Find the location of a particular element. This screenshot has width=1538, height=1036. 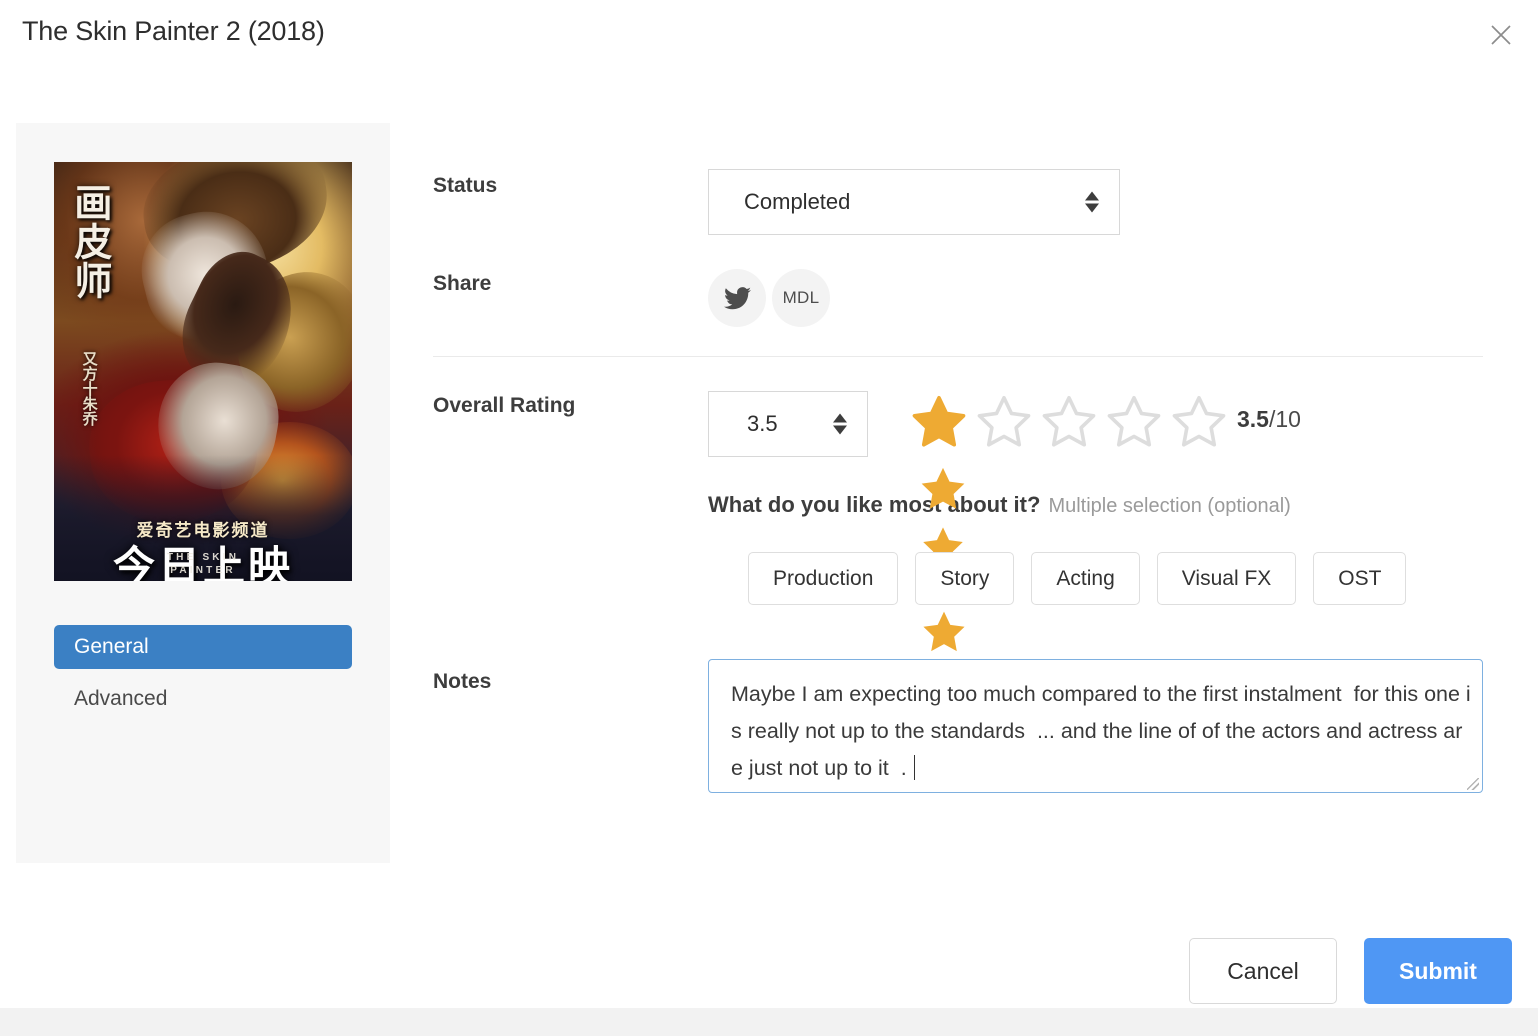

twitter-icon is located at coordinates (737, 297).